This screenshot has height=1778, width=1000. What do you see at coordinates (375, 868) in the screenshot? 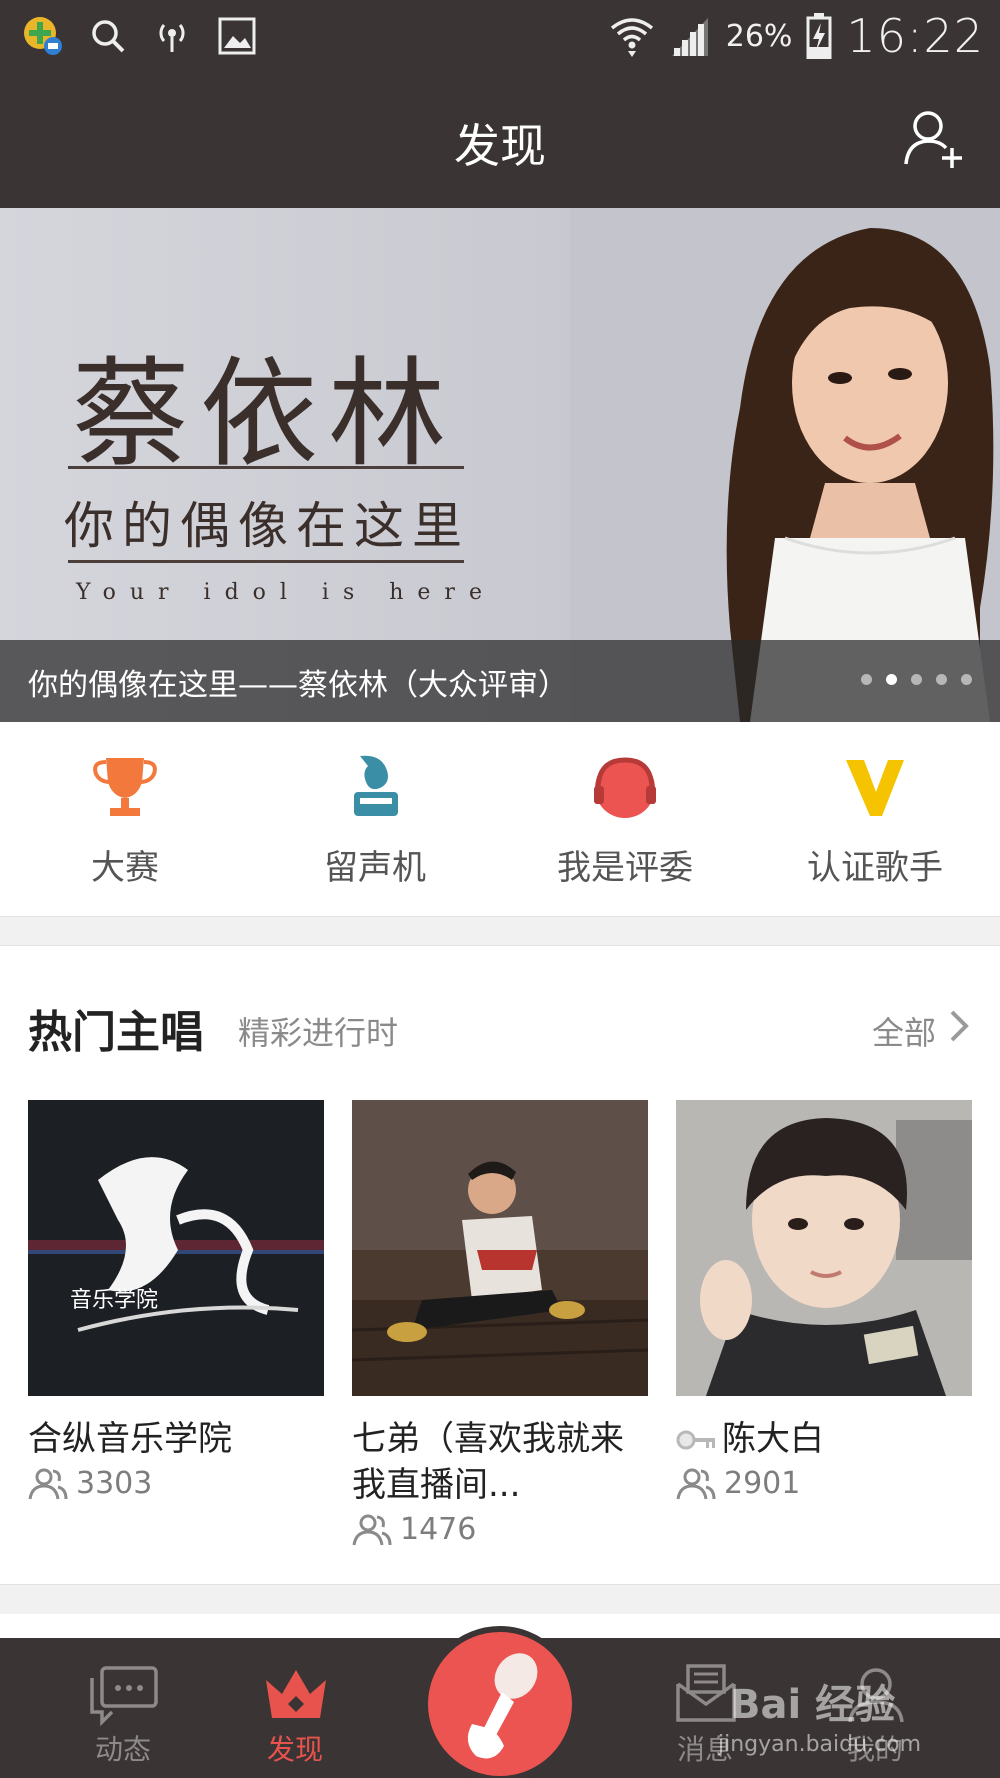
I see `entry-label: 留声机` at bounding box center [375, 868].